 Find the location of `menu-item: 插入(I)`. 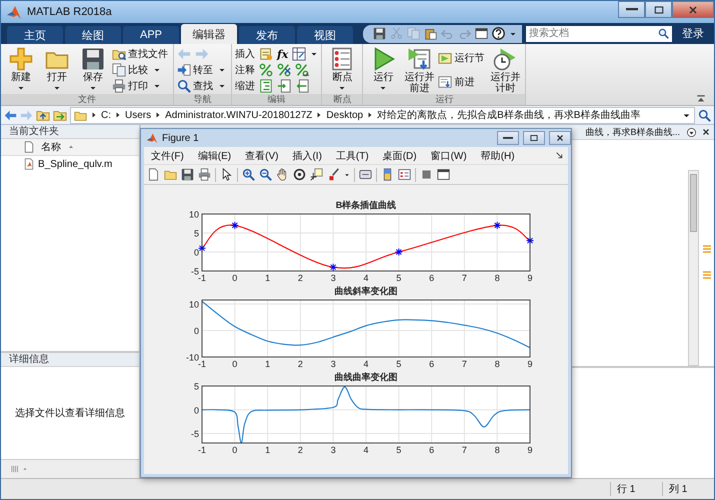

menu-item: 插入(I) is located at coordinates (307, 155).